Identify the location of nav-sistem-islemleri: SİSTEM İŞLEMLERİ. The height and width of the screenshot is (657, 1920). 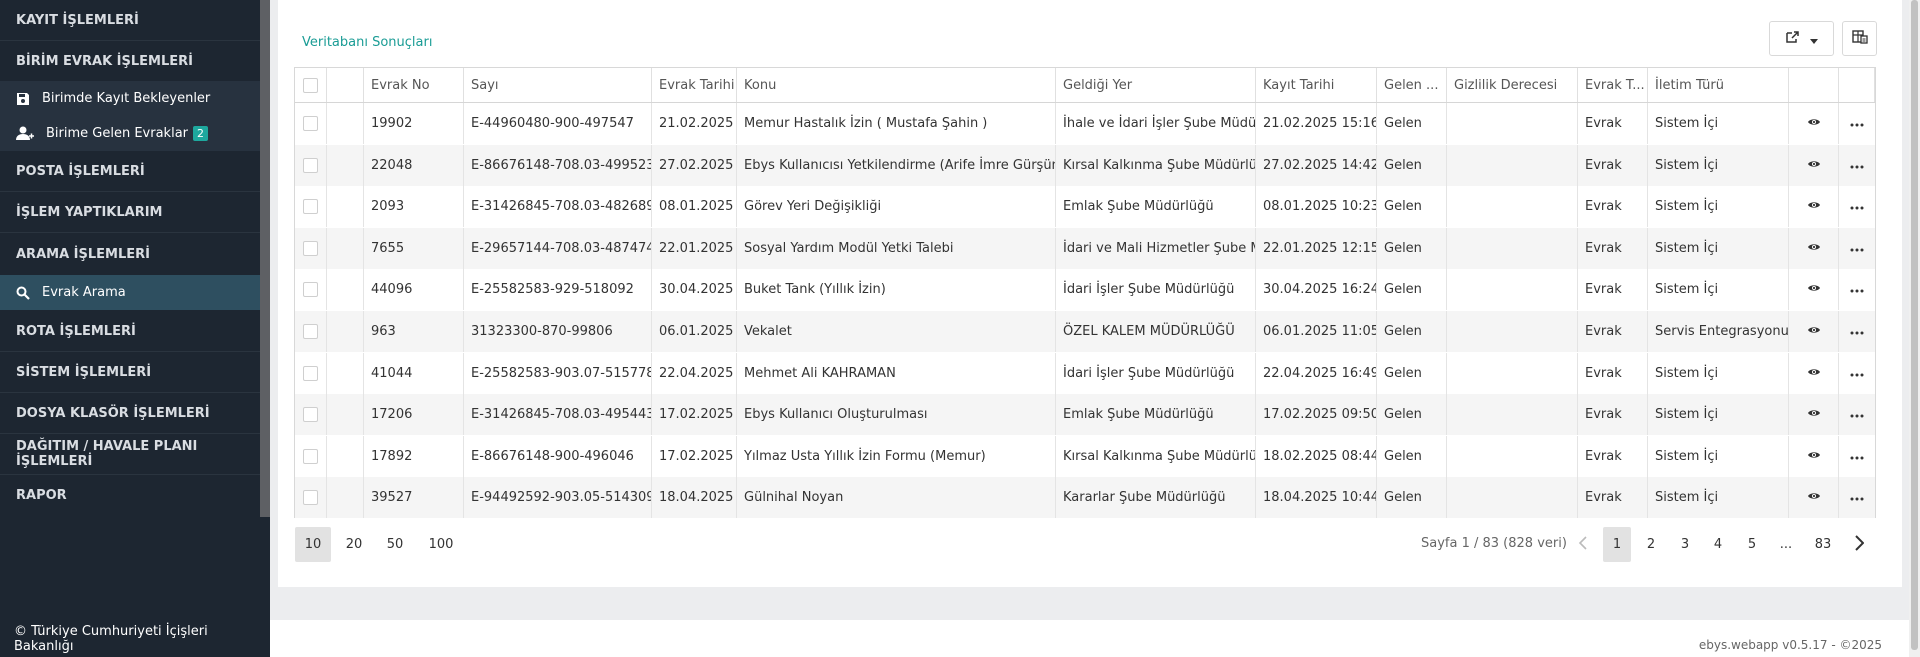
(130, 372).